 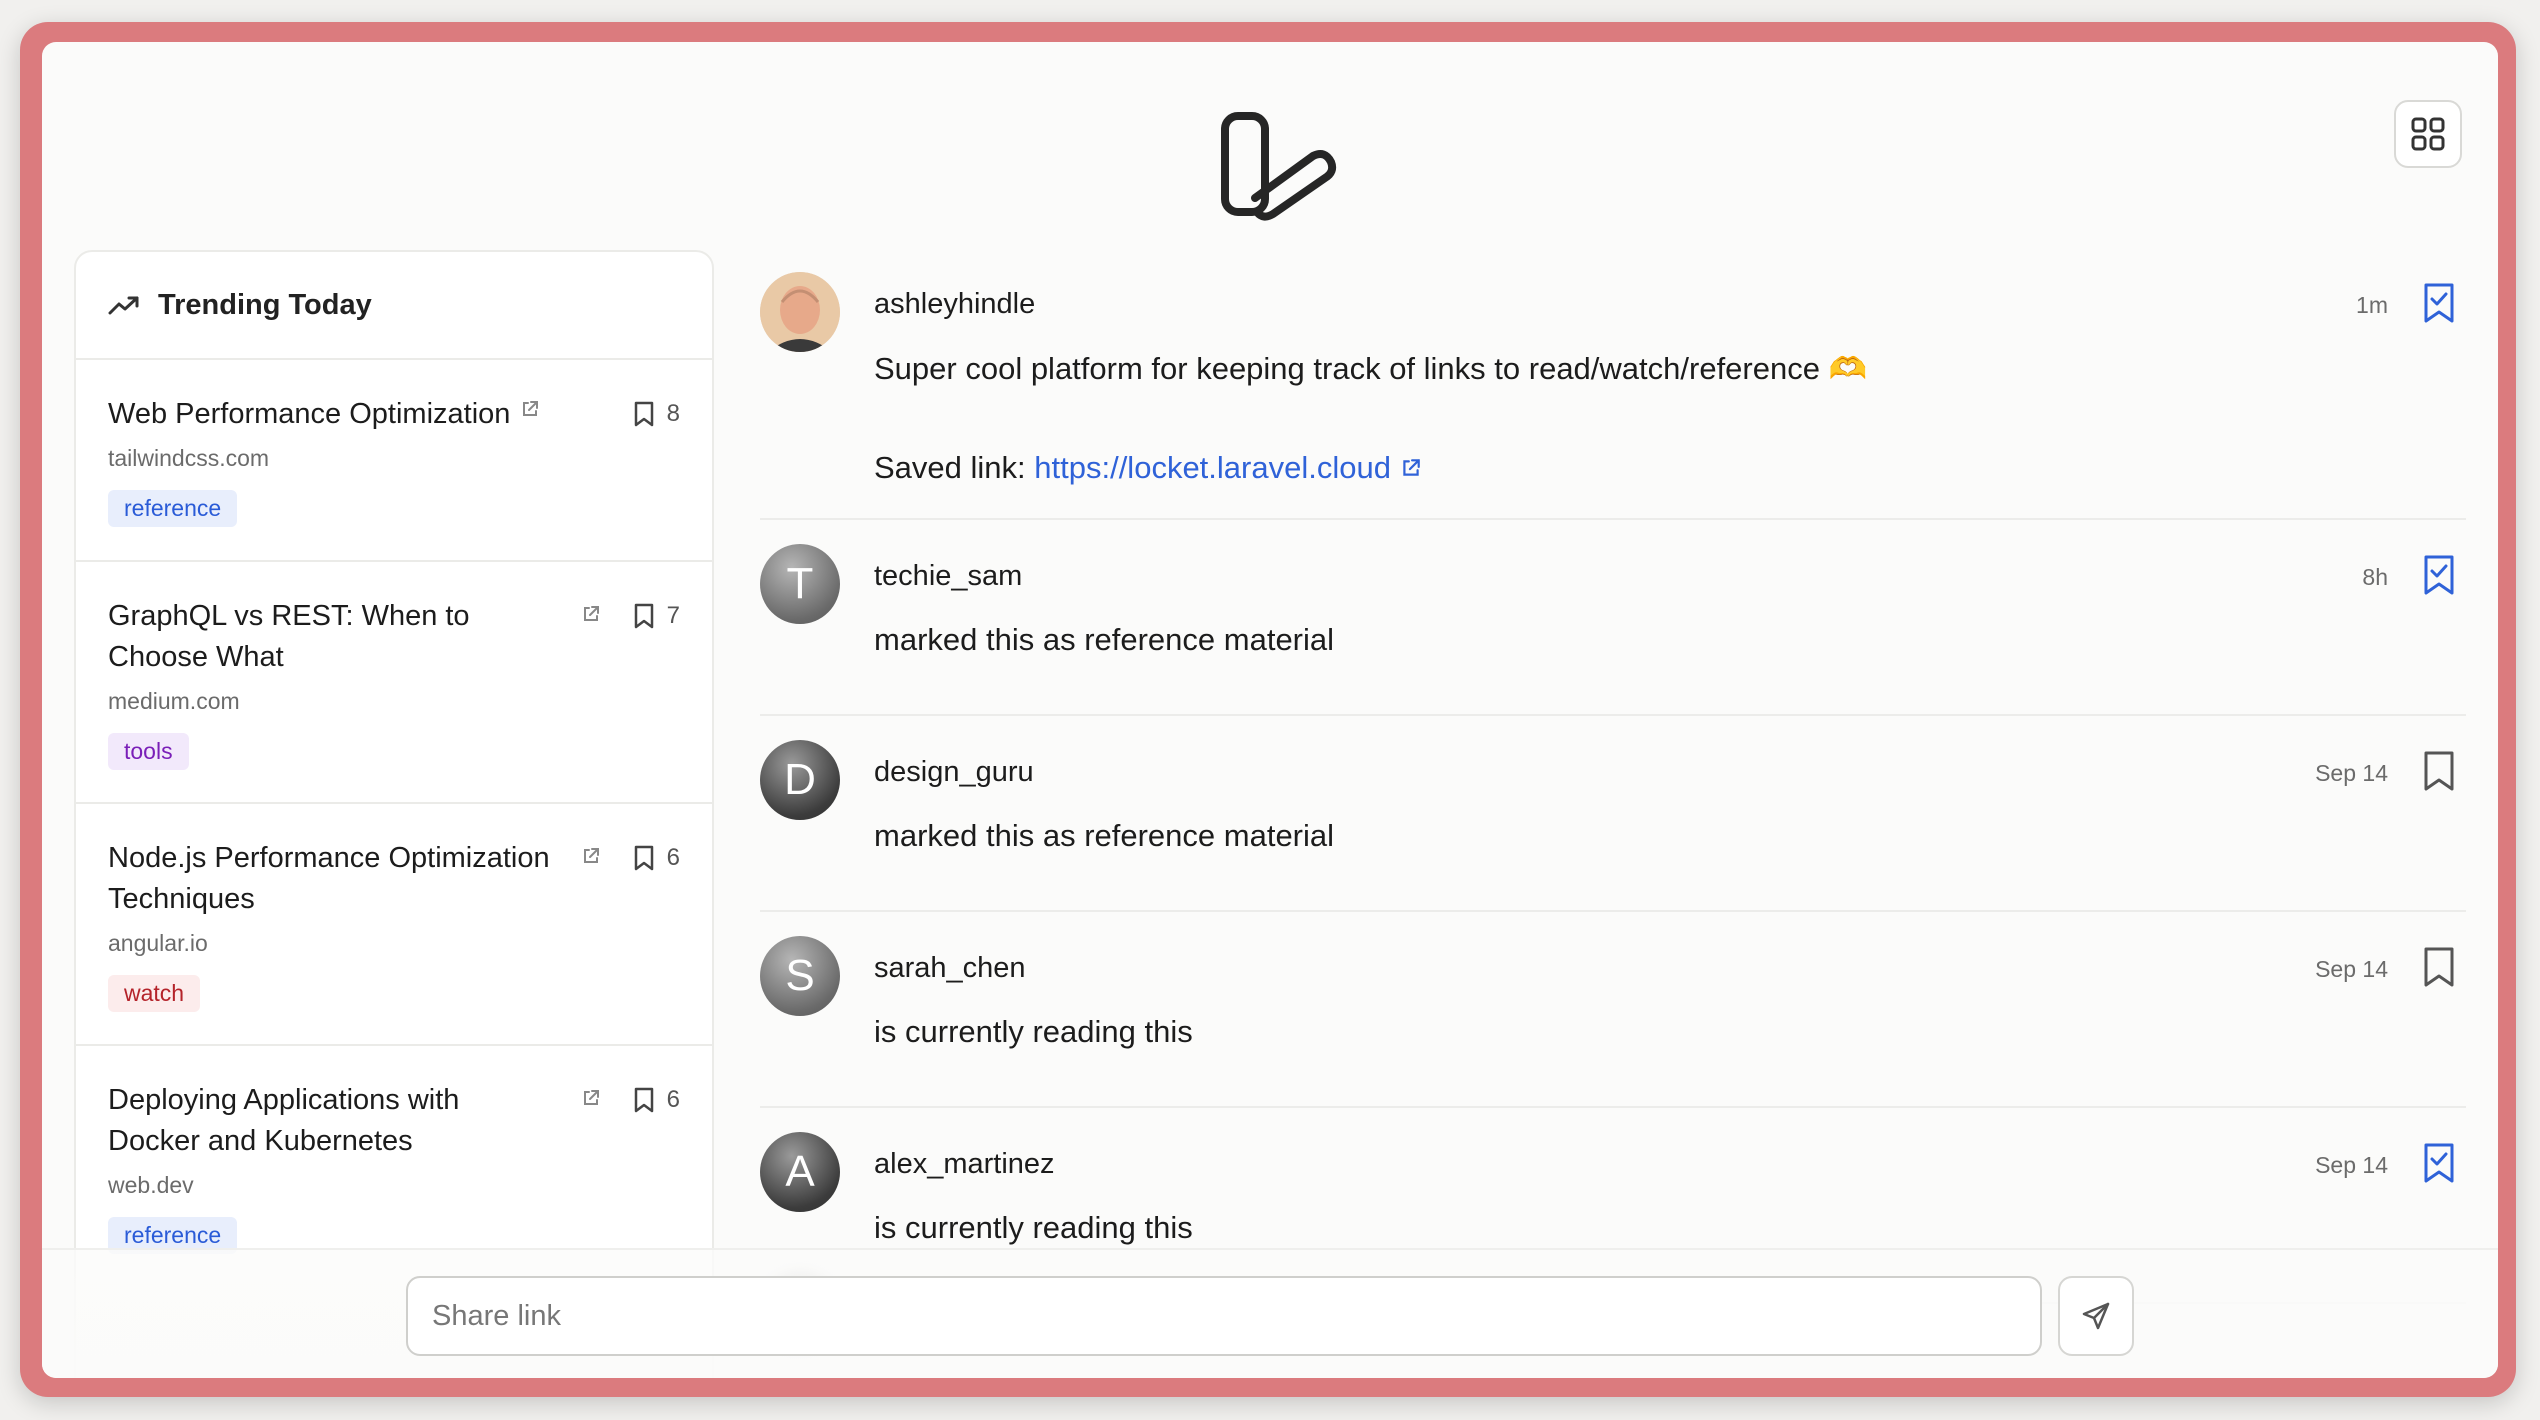 I want to click on grid-icon, so click(x=2428, y=134).